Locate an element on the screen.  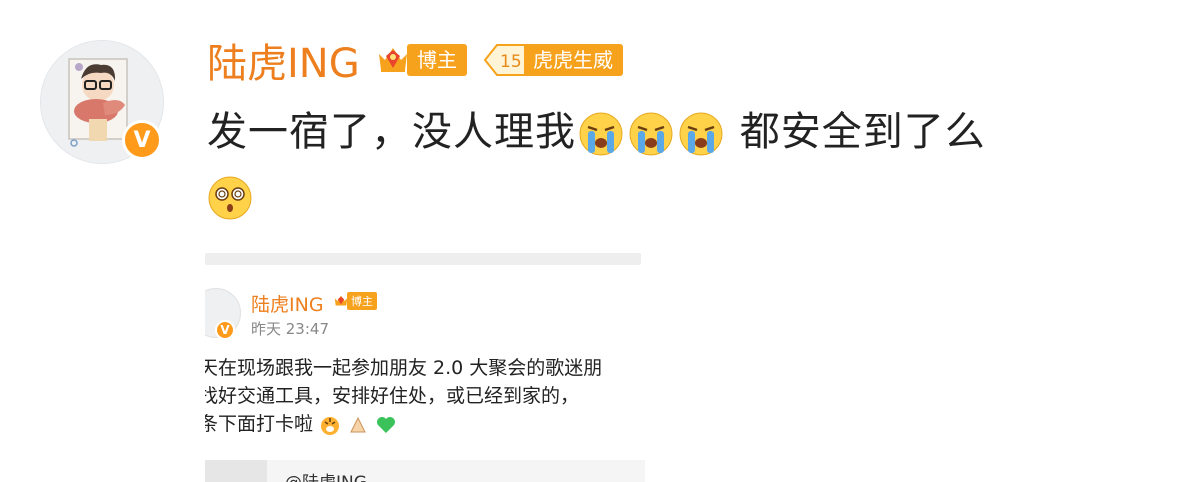
post-text-part2: 都安全到了么 is located at coordinates (856, 132).